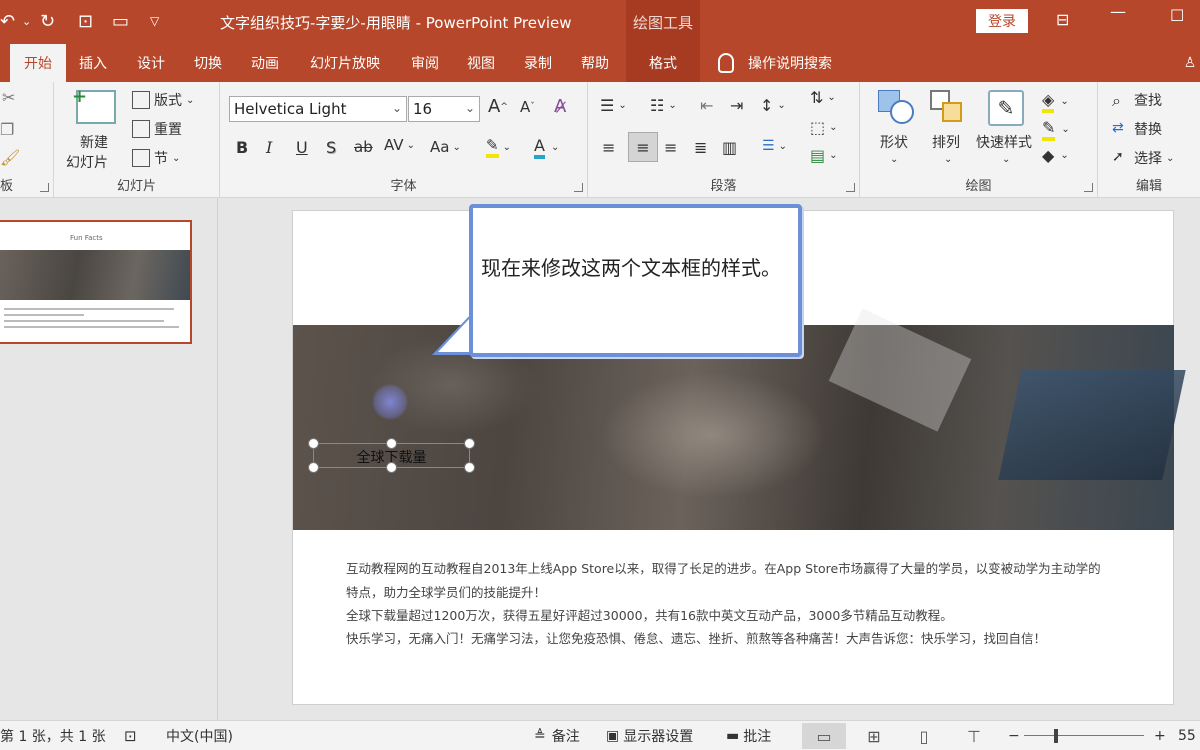 This screenshot has width=1200, height=750. I want to click on clear-formatting-icon: A̷, so click(560, 106).